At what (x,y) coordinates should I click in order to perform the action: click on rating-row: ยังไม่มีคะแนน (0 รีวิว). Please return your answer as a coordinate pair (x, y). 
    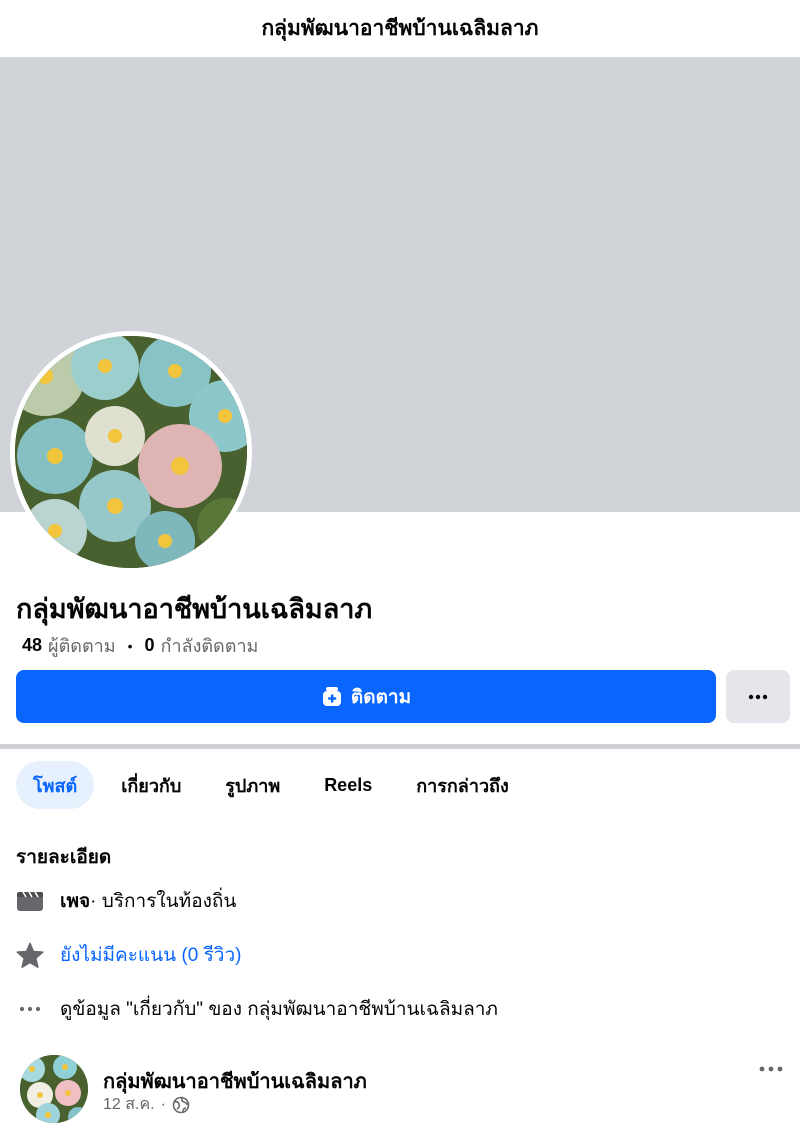
    Looking at the image, I should click on (128, 955).